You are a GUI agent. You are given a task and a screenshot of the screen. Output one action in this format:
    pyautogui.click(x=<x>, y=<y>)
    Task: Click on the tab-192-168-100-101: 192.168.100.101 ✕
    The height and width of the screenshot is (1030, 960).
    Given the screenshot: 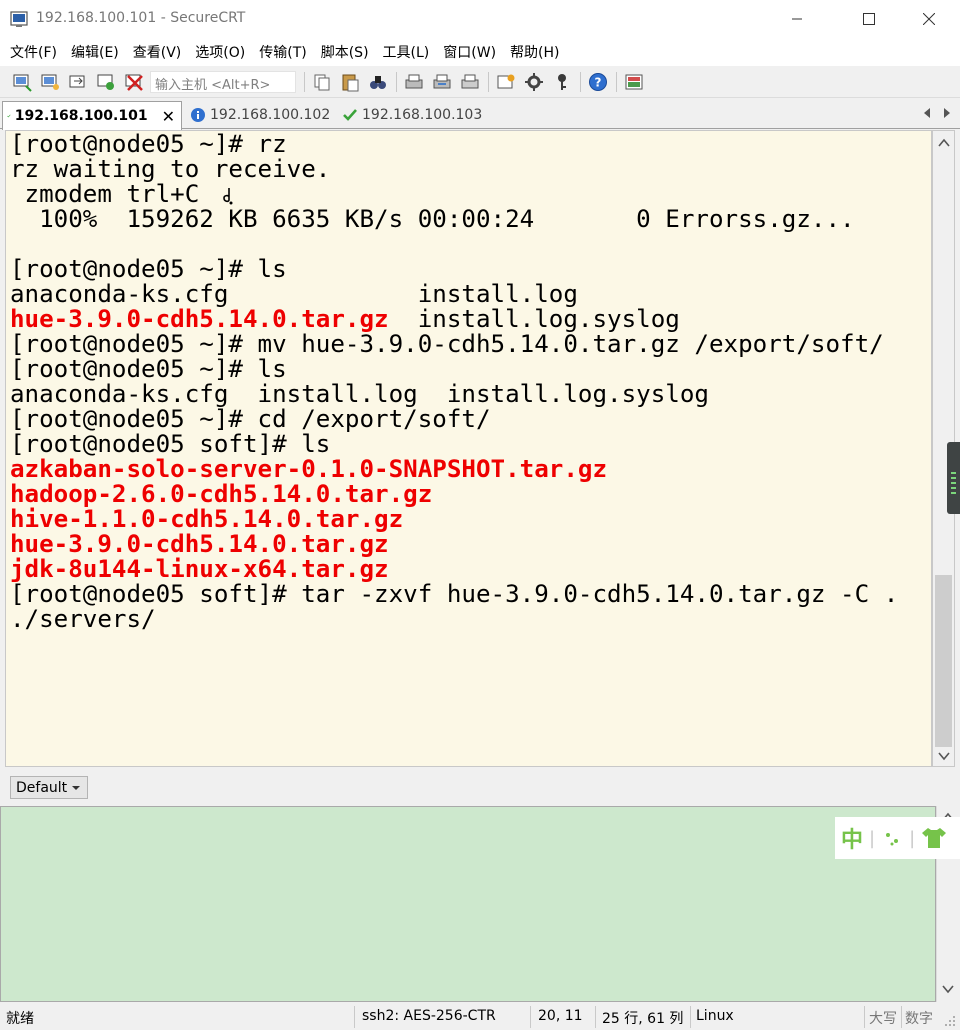 What is the action you would take?
    pyautogui.click(x=92, y=115)
    